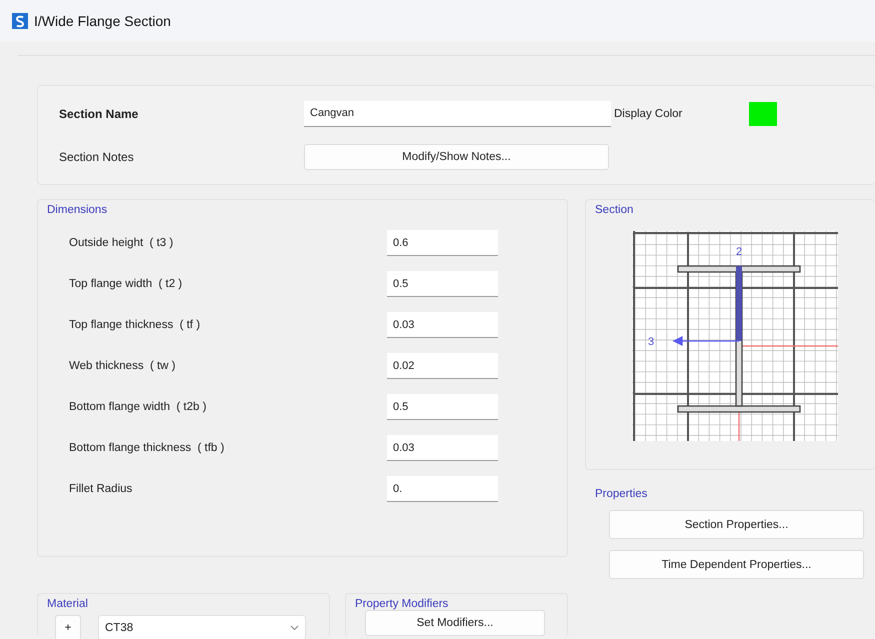  What do you see at coordinates (614, 210) in the screenshot?
I see `group-title: Section` at bounding box center [614, 210].